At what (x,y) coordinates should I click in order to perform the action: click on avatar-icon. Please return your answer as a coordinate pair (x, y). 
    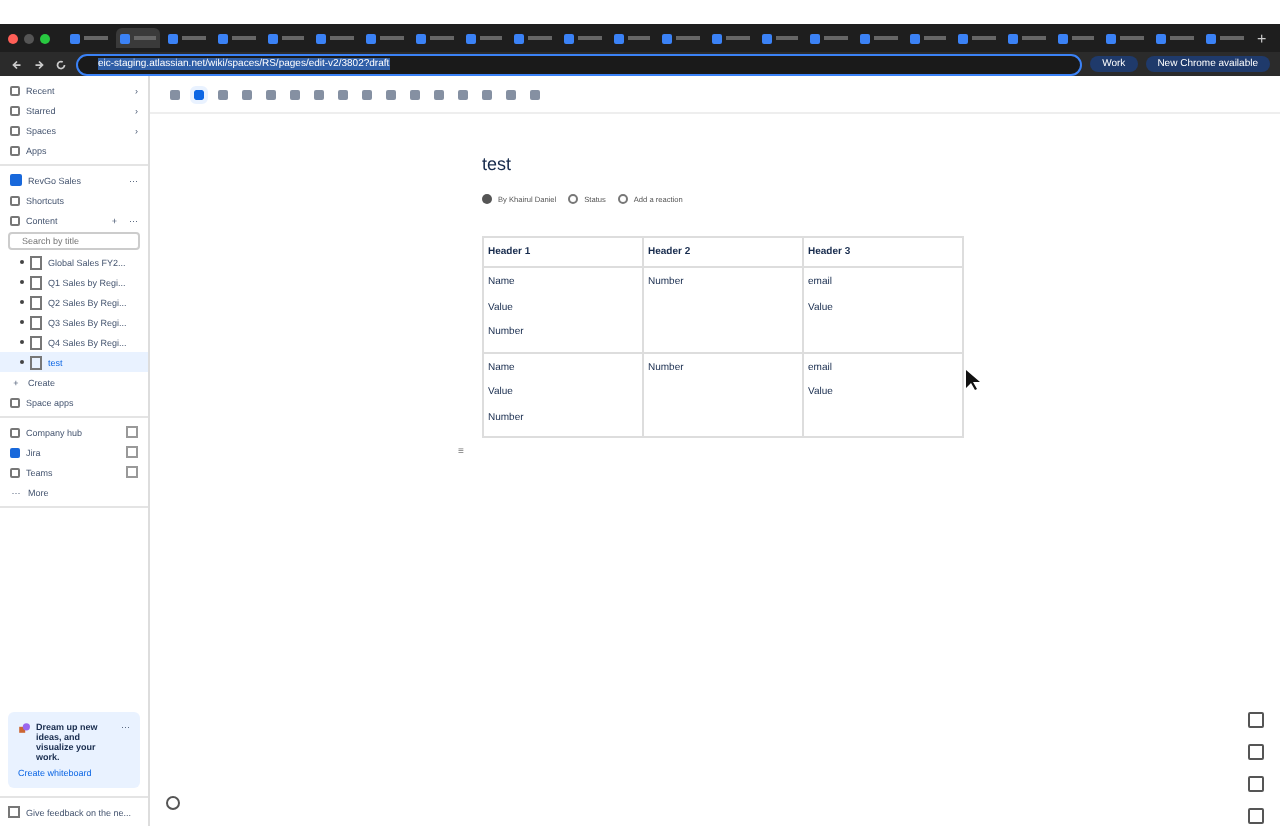
    Looking at the image, I should click on (487, 199).